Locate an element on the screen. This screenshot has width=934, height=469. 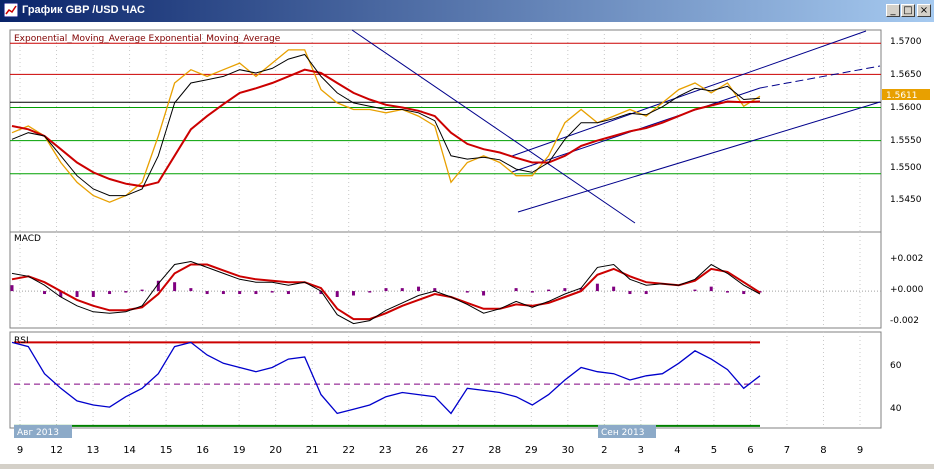
macd-tick: +0.000 is located at coordinates (907, 290).